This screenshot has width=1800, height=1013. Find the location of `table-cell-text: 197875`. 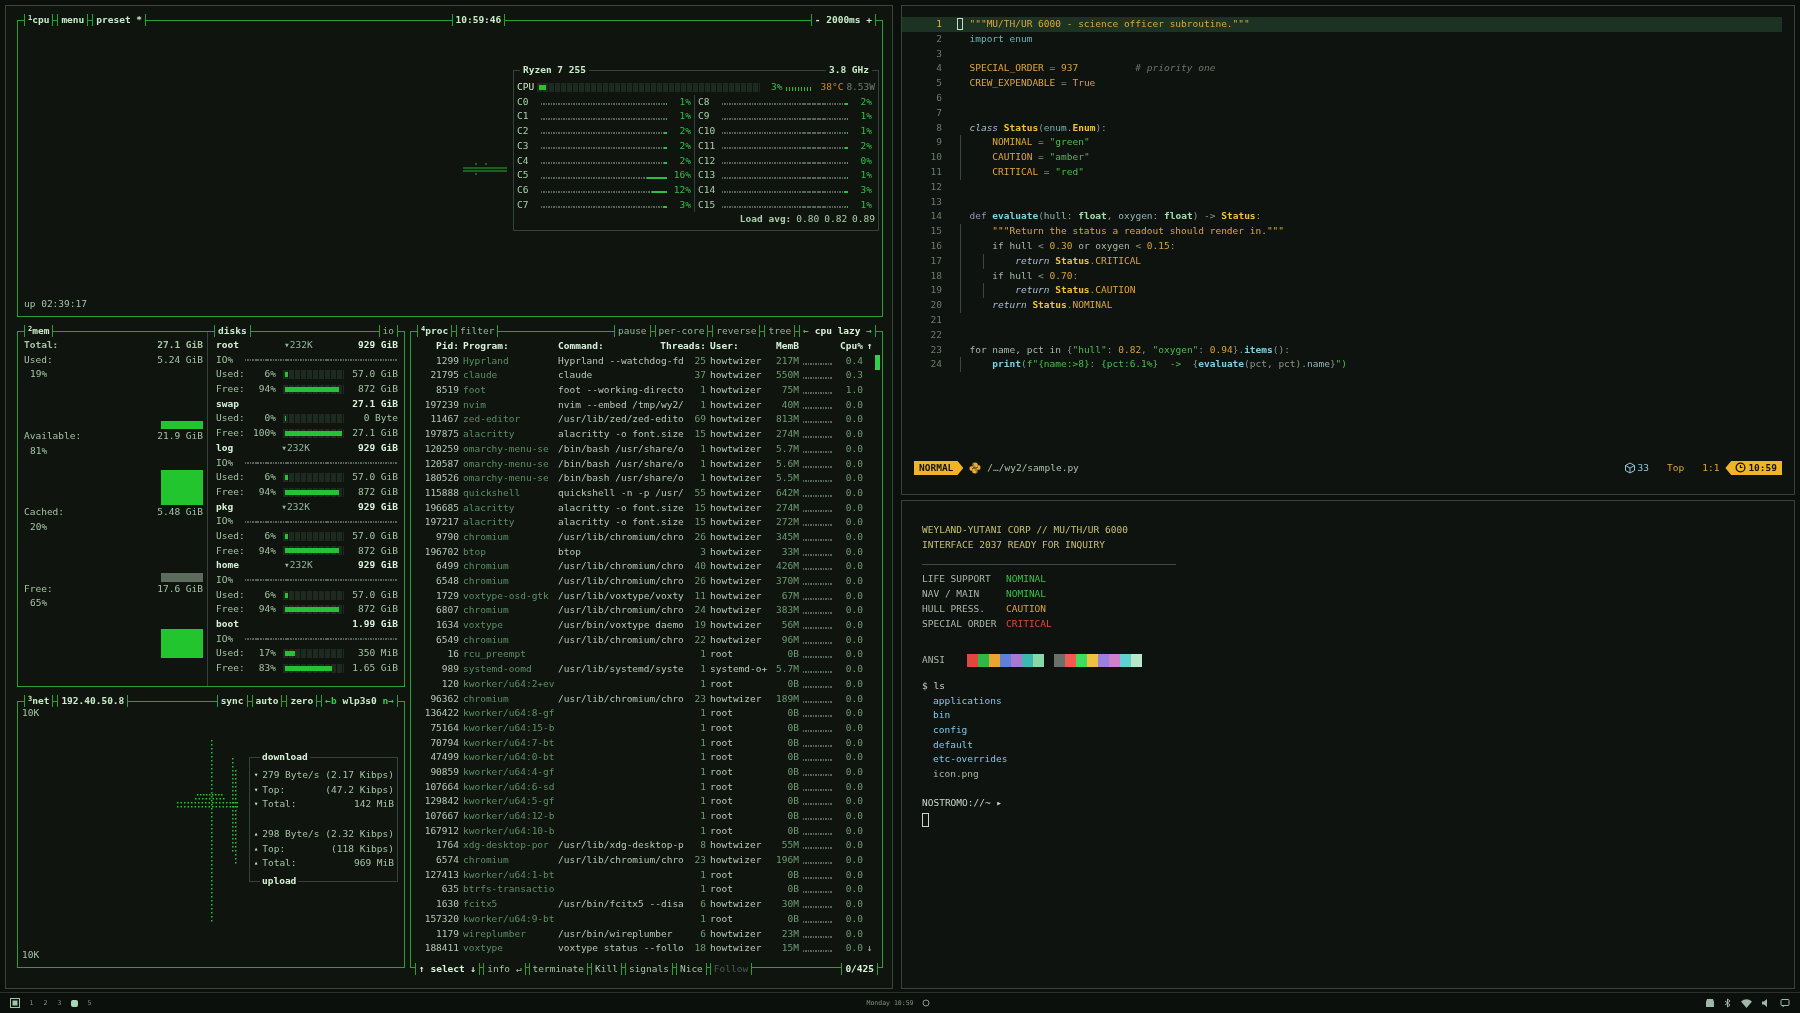

table-cell-text: 197875 is located at coordinates (441, 434).